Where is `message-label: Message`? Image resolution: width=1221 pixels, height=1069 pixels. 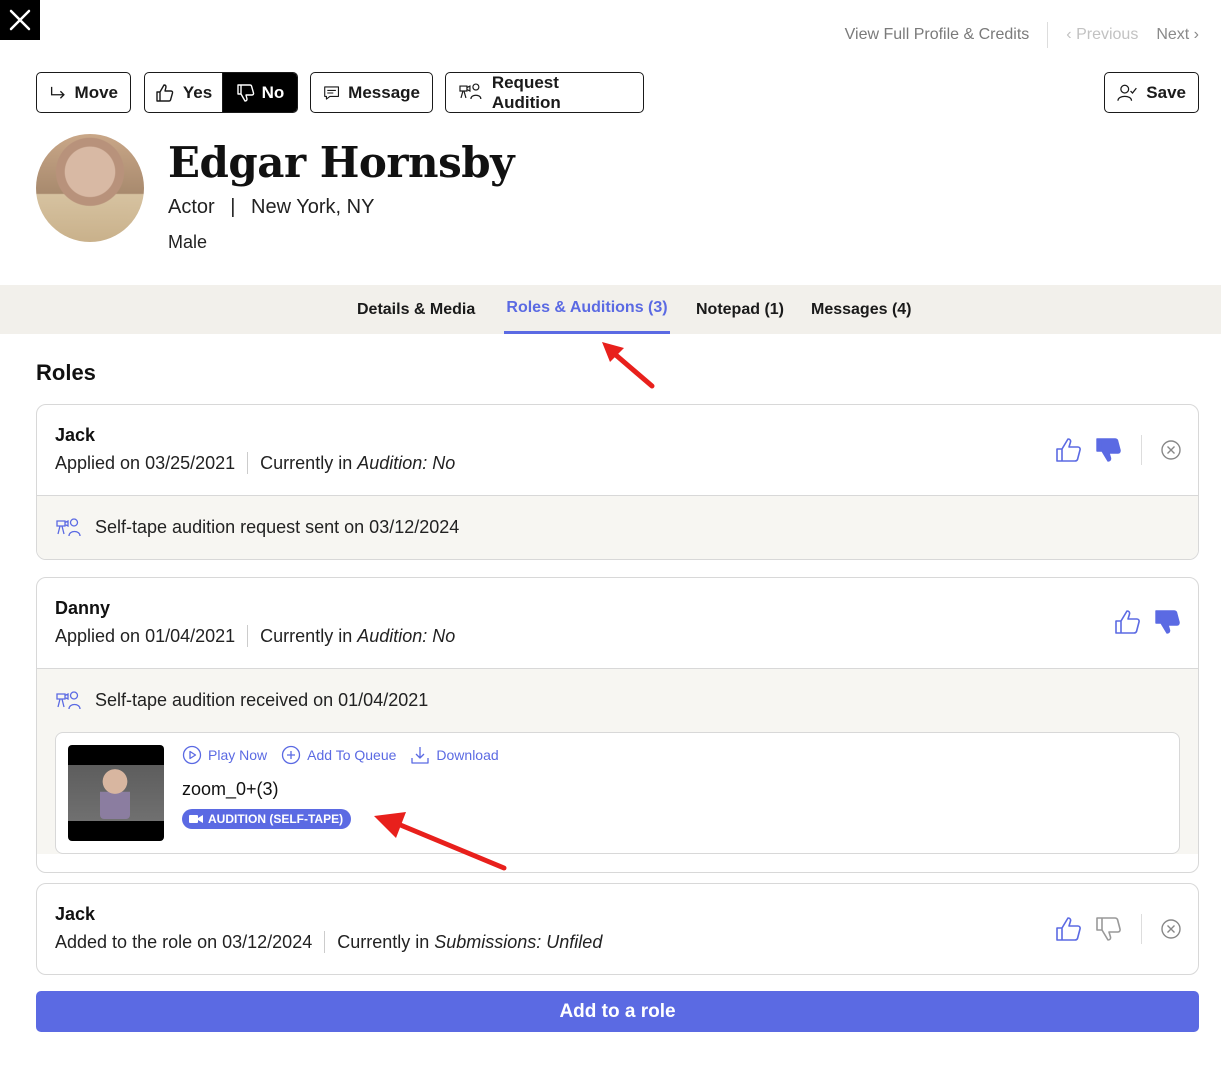 message-label: Message is located at coordinates (384, 92).